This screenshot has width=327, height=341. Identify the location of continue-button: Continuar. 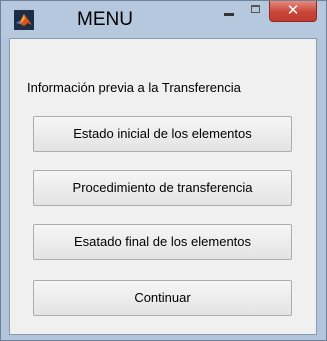
(162, 298).